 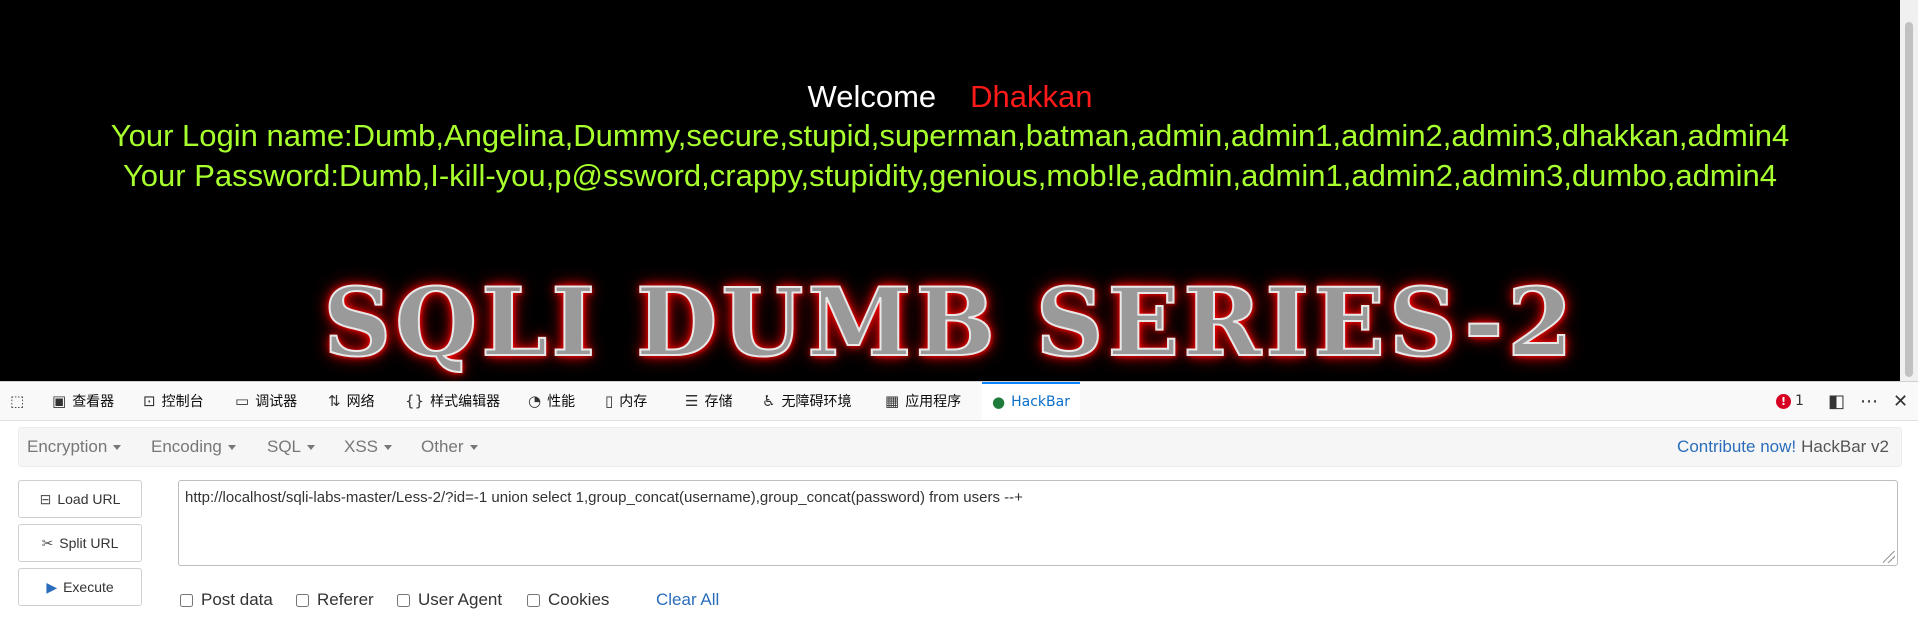 What do you see at coordinates (533, 600) in the screenshot?
I see `cookies-checkbox` at bounding box center [533, 600].